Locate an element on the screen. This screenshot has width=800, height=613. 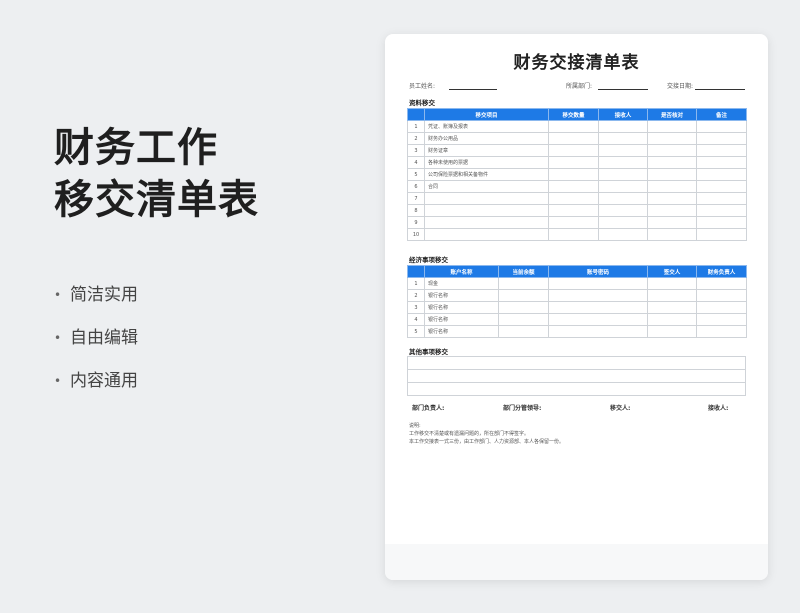
column-header: 当前余额 is located at coordinates (523, 271).